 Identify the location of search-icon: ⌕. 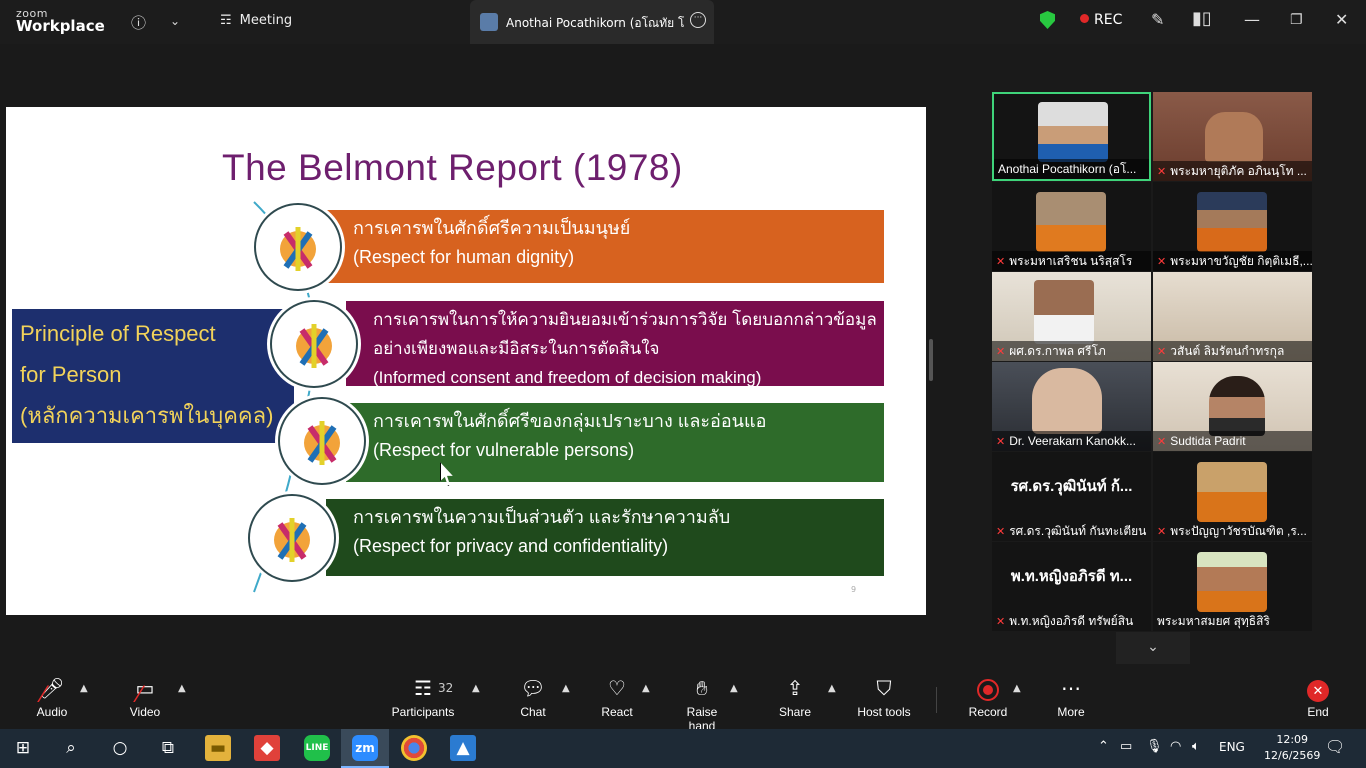
(71, 748).